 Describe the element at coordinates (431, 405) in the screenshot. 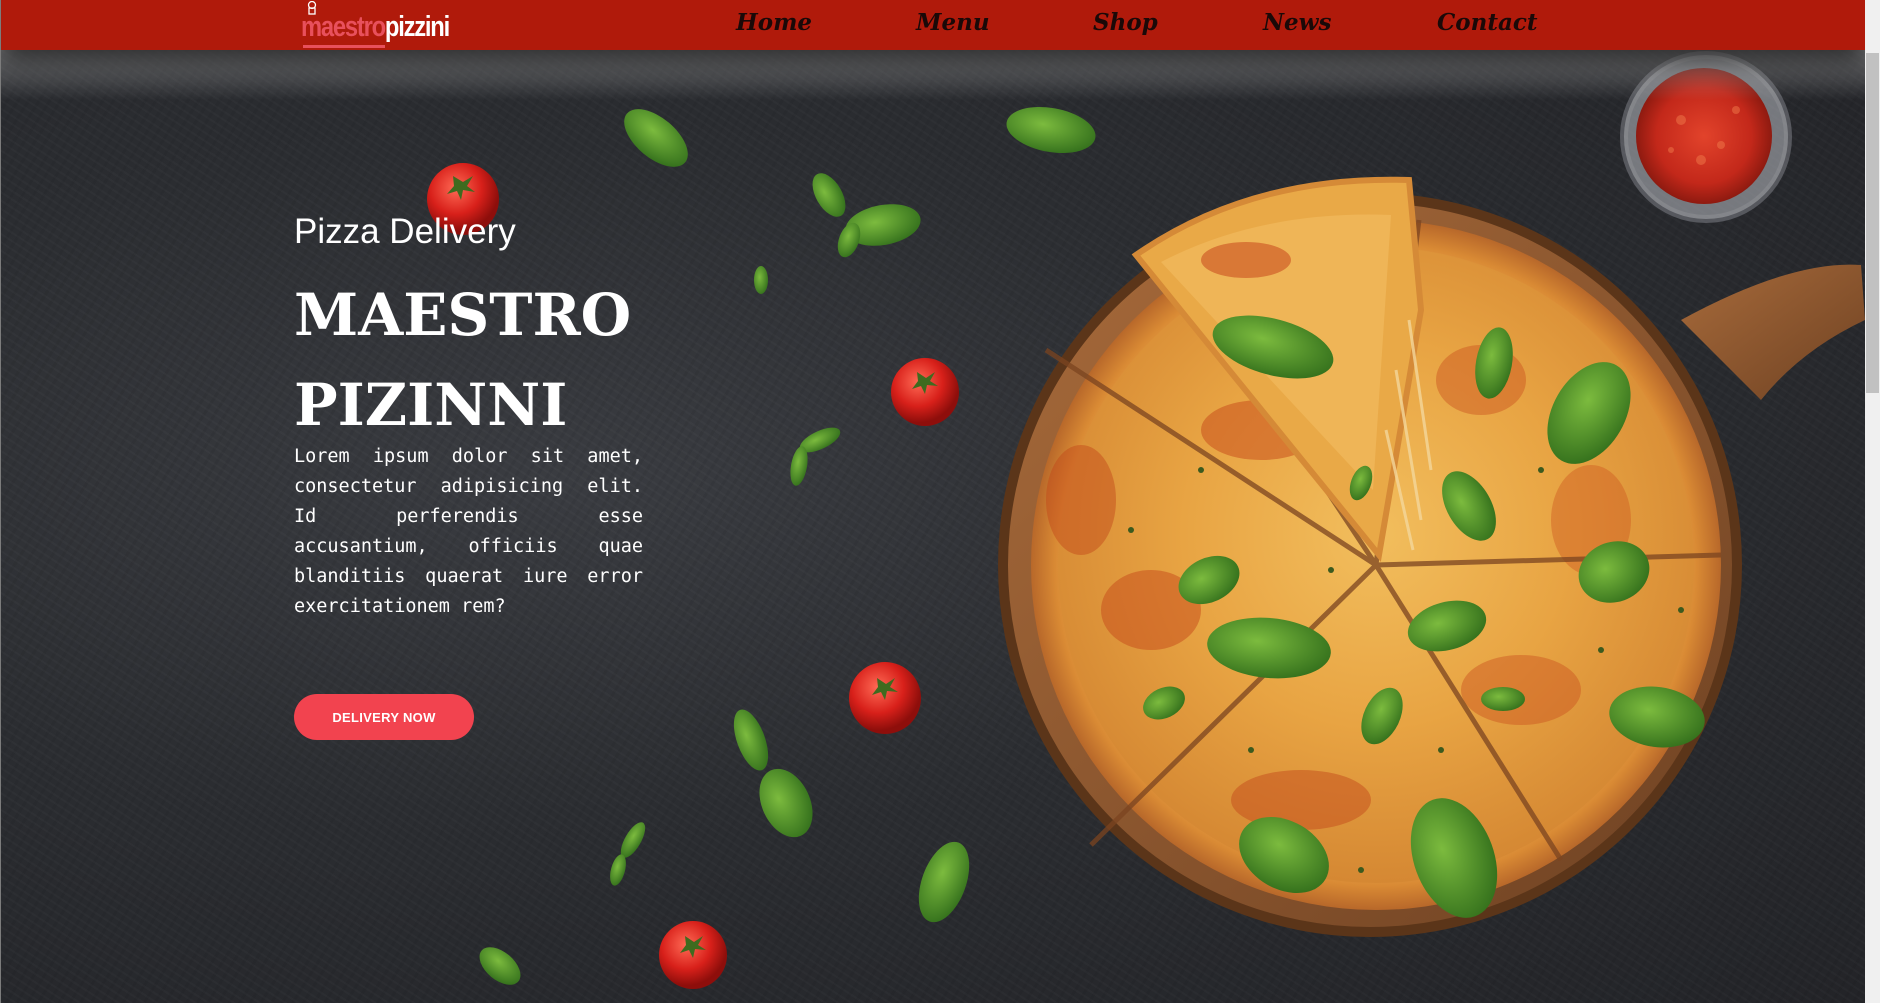

I see `hero-title-line-2: PIZINNI` at that location.